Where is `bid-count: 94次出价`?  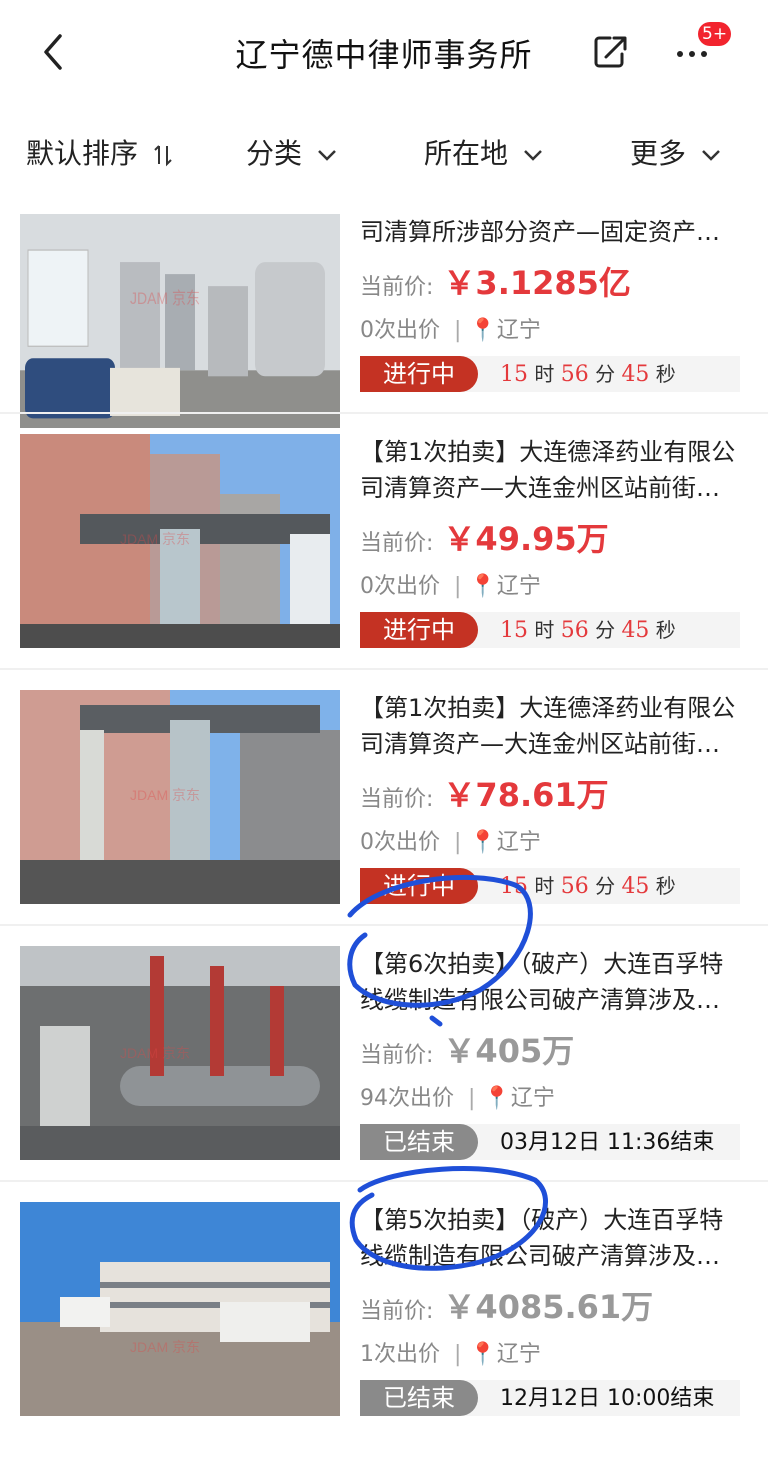 bid-count: 94次出价 is located at coordinates (407, 1098).